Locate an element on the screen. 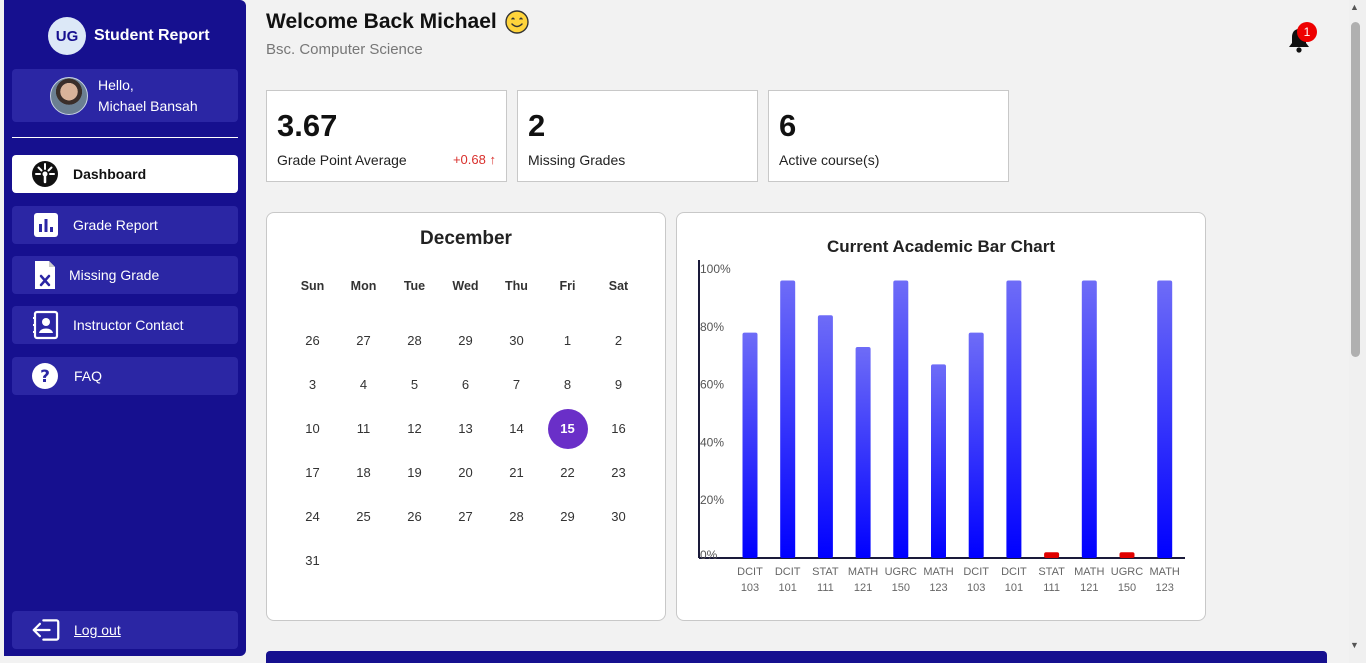 The width and height of the screenshot is (1366, 663). sidebar-item-label: Instructor Contact is located at coordinates (128, 325).